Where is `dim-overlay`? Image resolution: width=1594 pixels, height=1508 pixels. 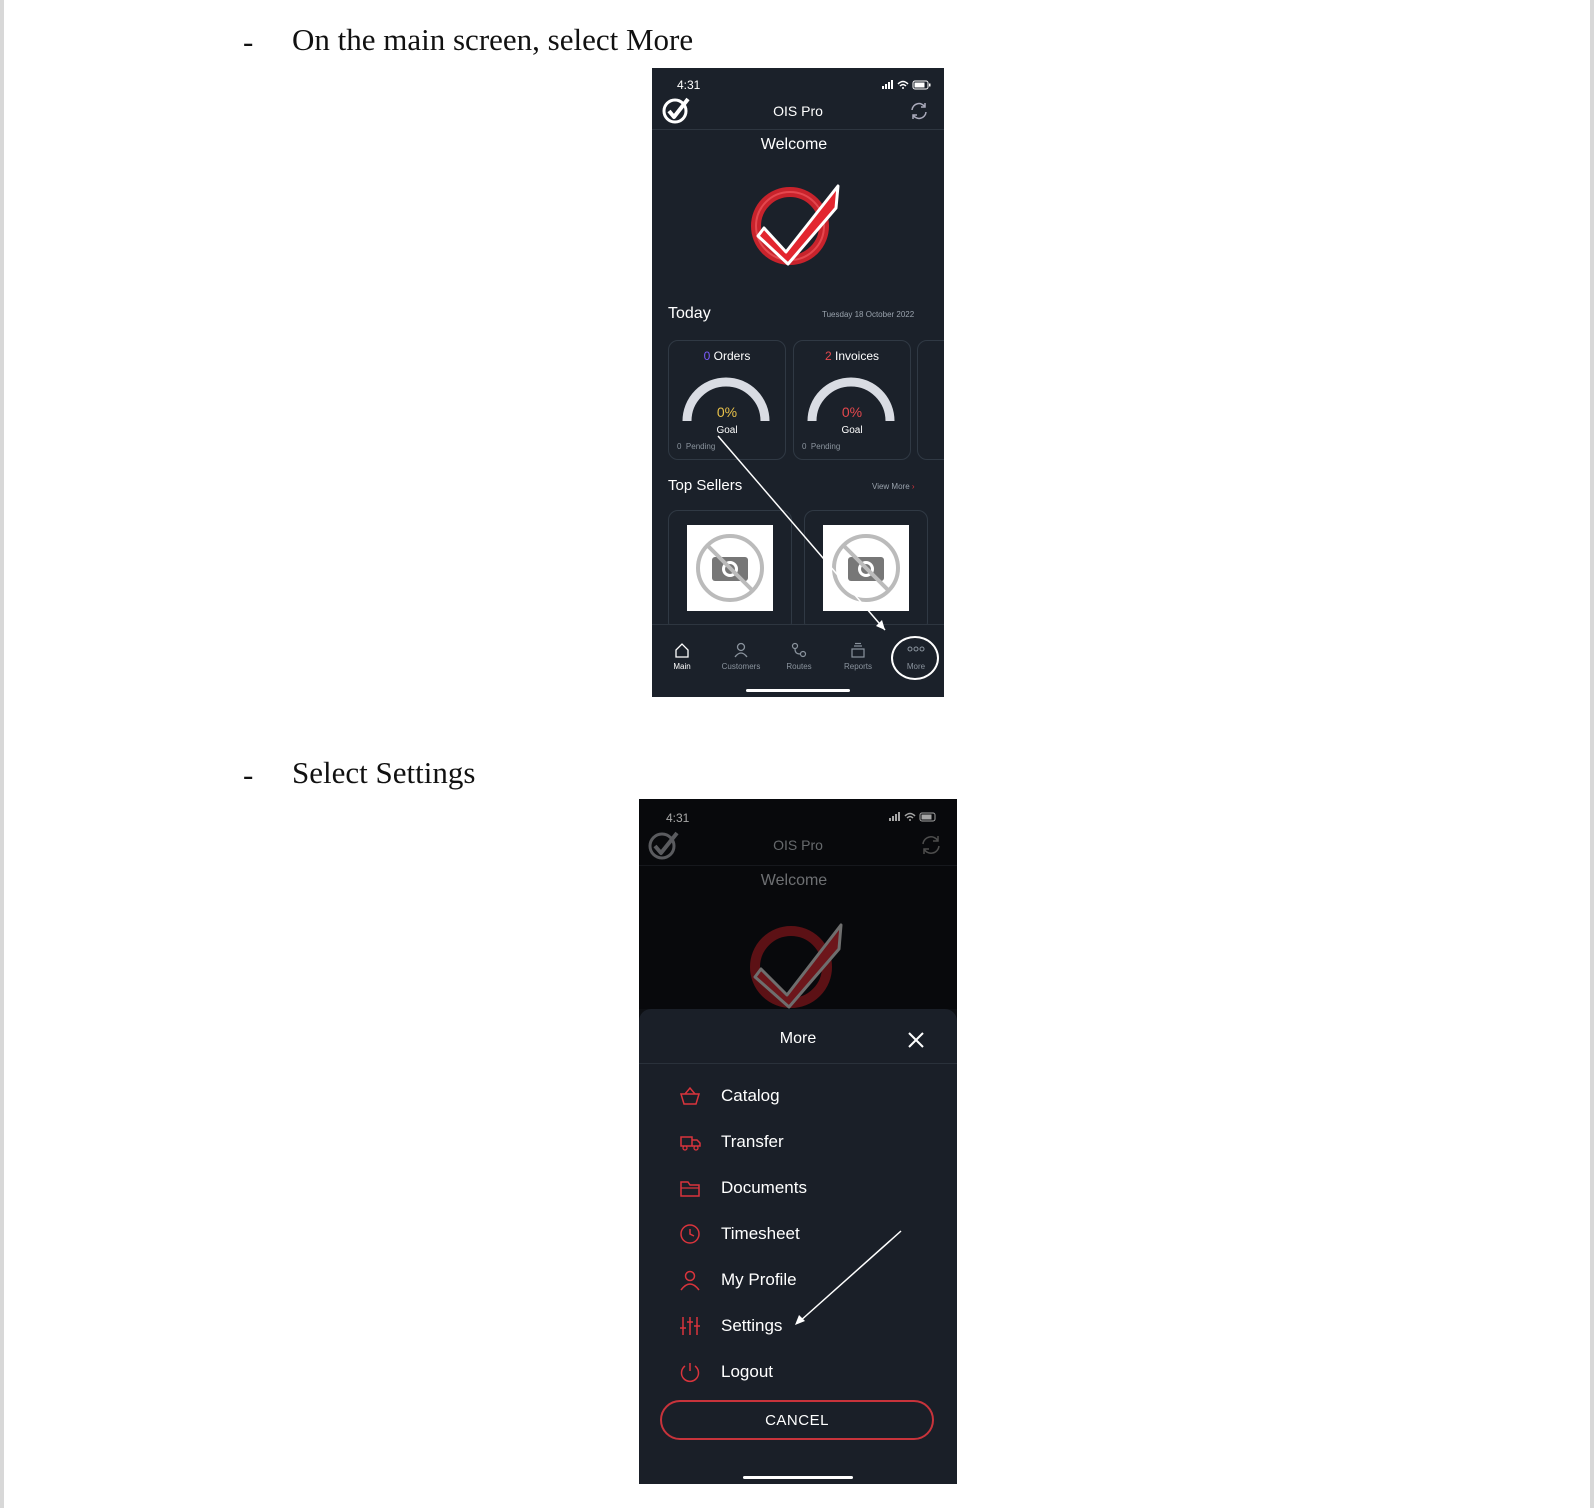
dim-overlay is located at coordinates (798, 904).